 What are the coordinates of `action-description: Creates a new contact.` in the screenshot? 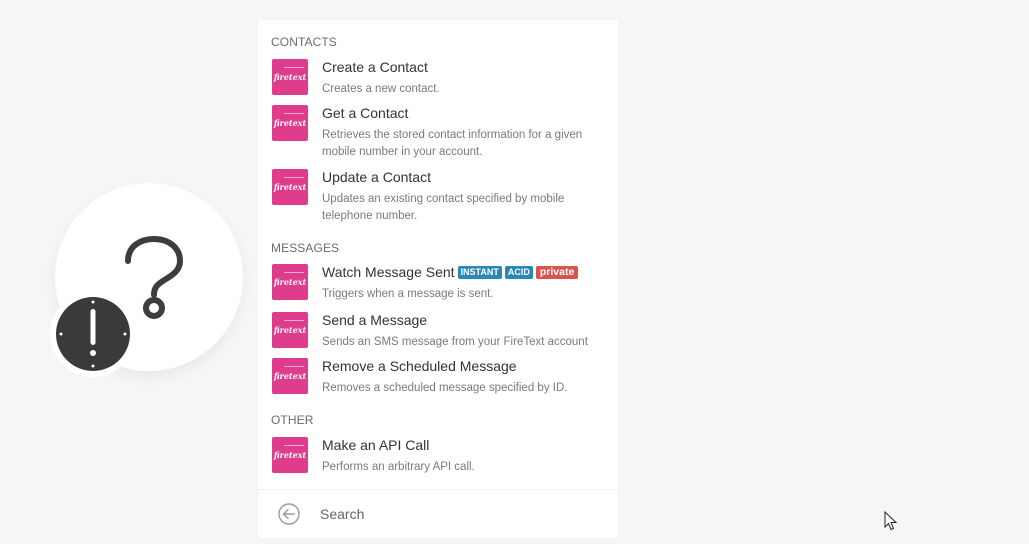 It's located at (381, 89).